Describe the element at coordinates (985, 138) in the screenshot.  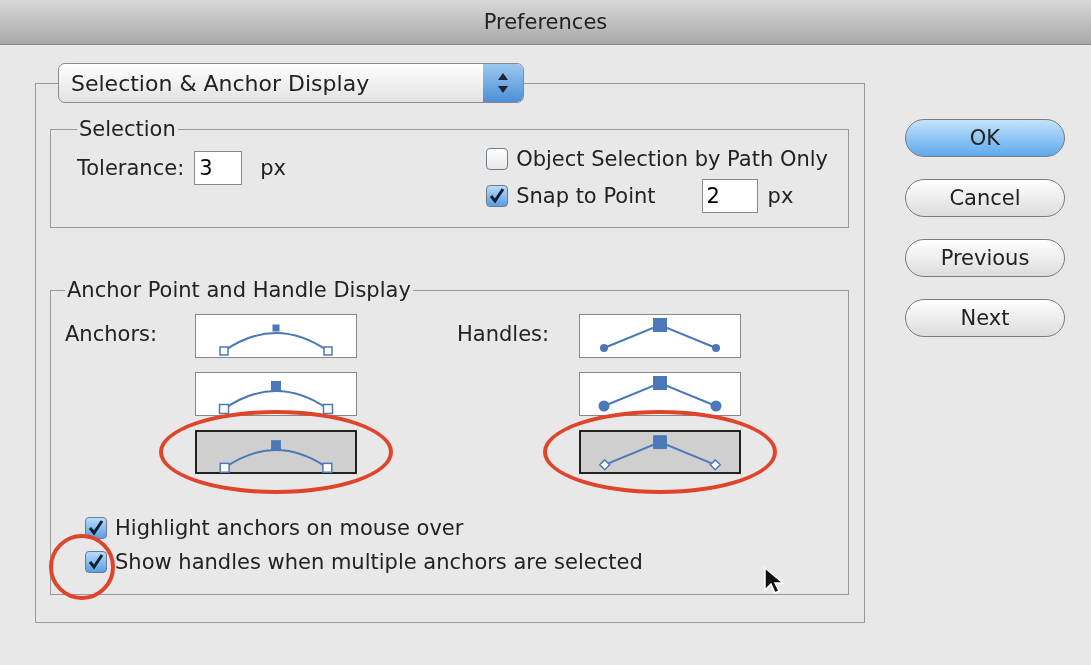
I see `dialog-button: OK` at that location.